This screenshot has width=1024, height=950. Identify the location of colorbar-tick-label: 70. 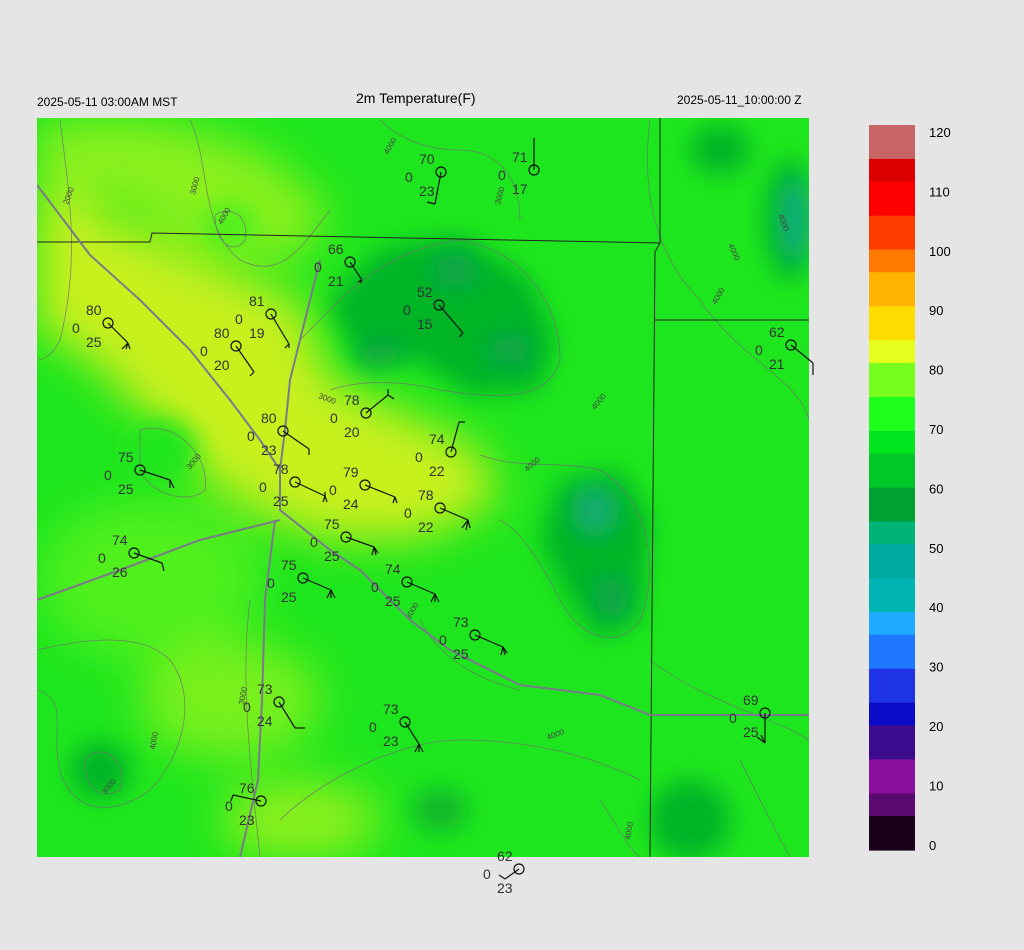
(936, 429).